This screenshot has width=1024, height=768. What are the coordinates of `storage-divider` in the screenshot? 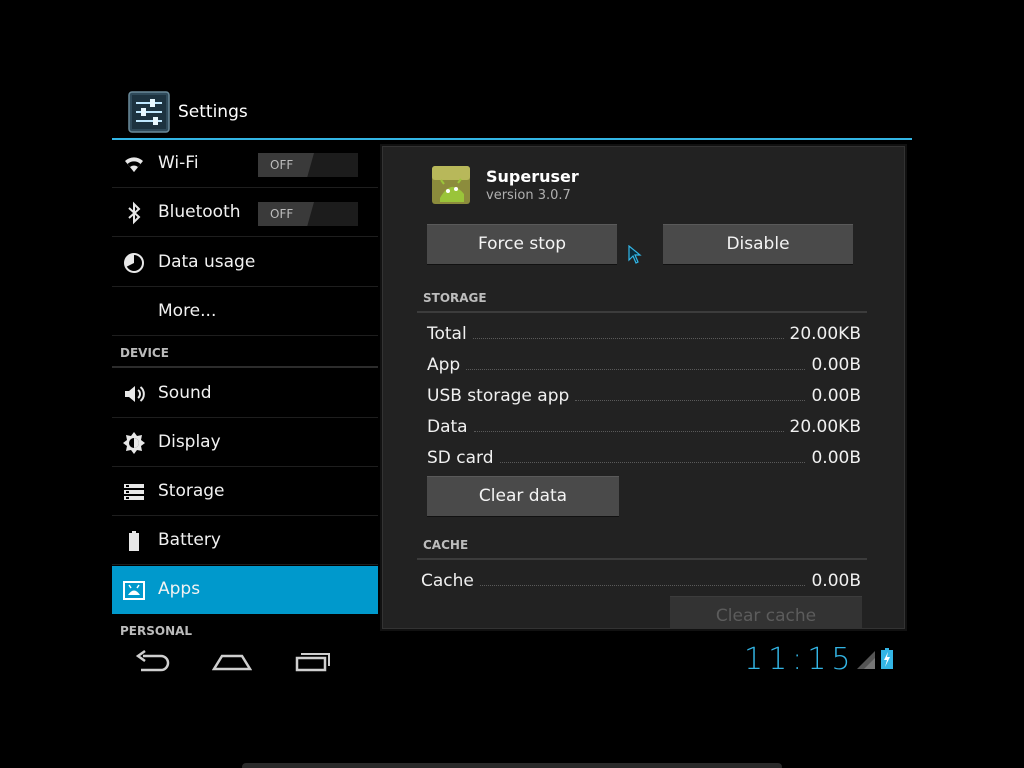 It's located at (642, 312).